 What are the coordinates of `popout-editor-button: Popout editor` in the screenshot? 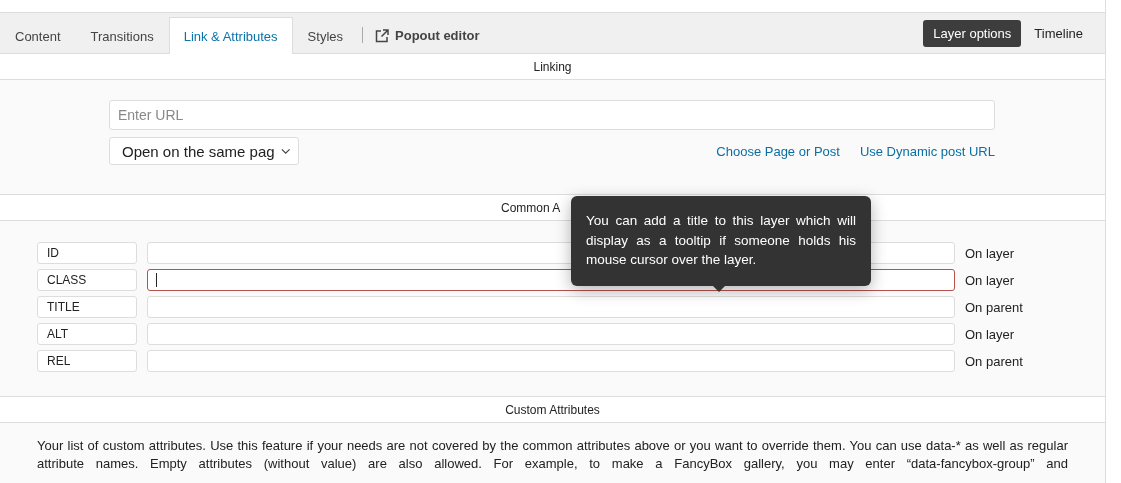 It's located at (427, 35).